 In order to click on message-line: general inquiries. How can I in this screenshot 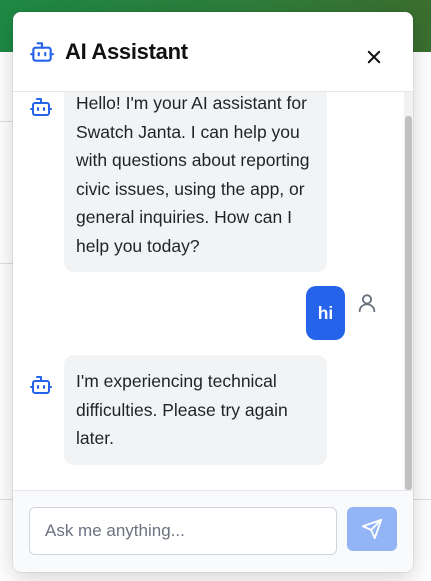, I will do `click(184, 217)`.